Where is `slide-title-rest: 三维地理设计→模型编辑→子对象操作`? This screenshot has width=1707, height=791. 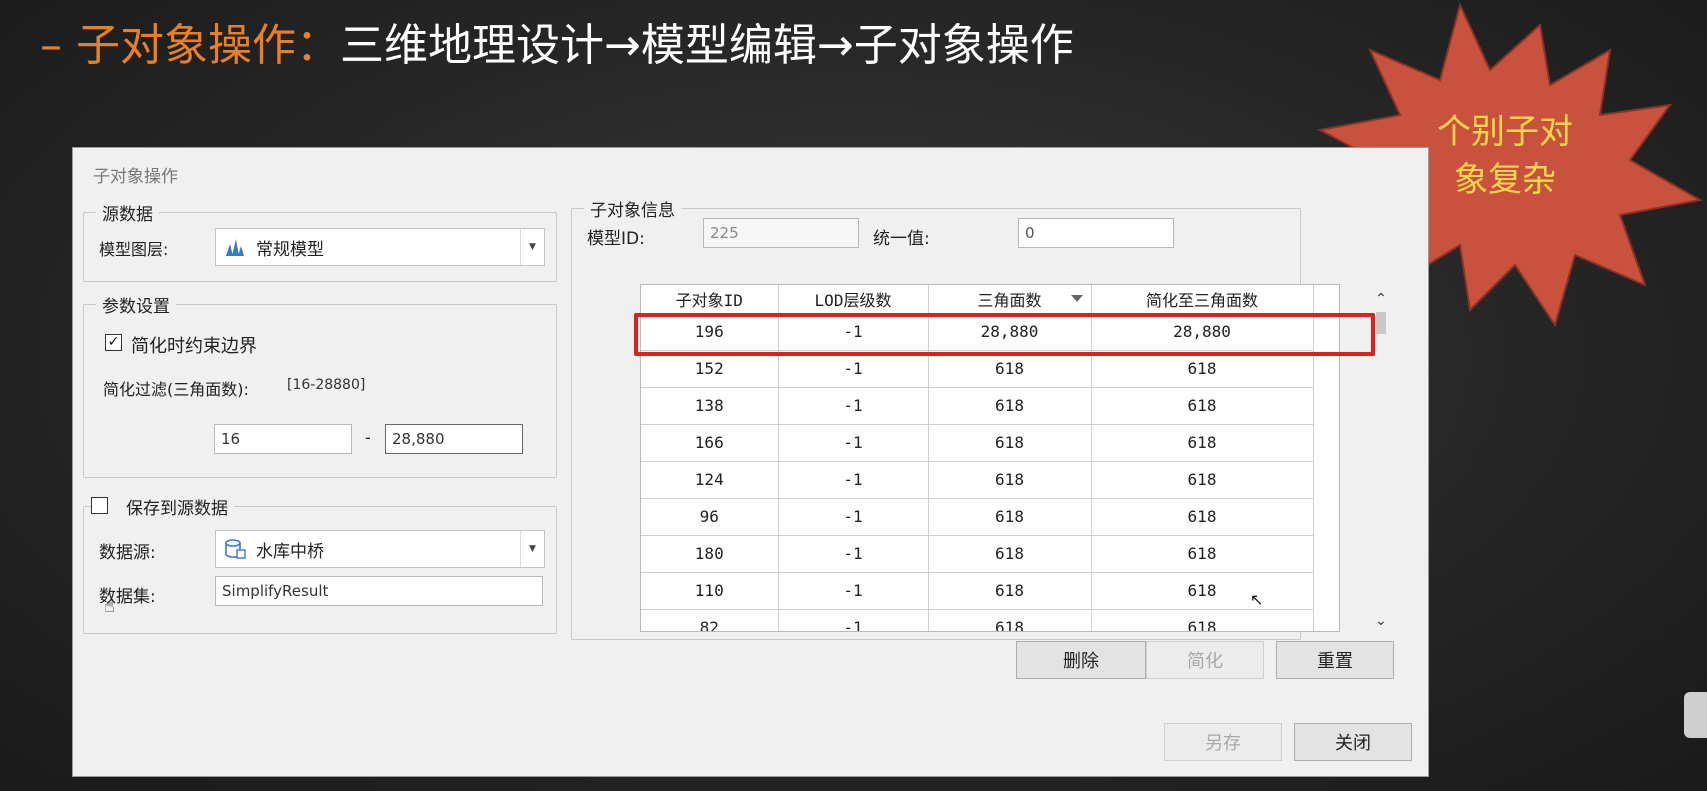
slide-title-rest: 三维地理设计→模型编辑→子对象操作 is located at coordinates (707, 45).